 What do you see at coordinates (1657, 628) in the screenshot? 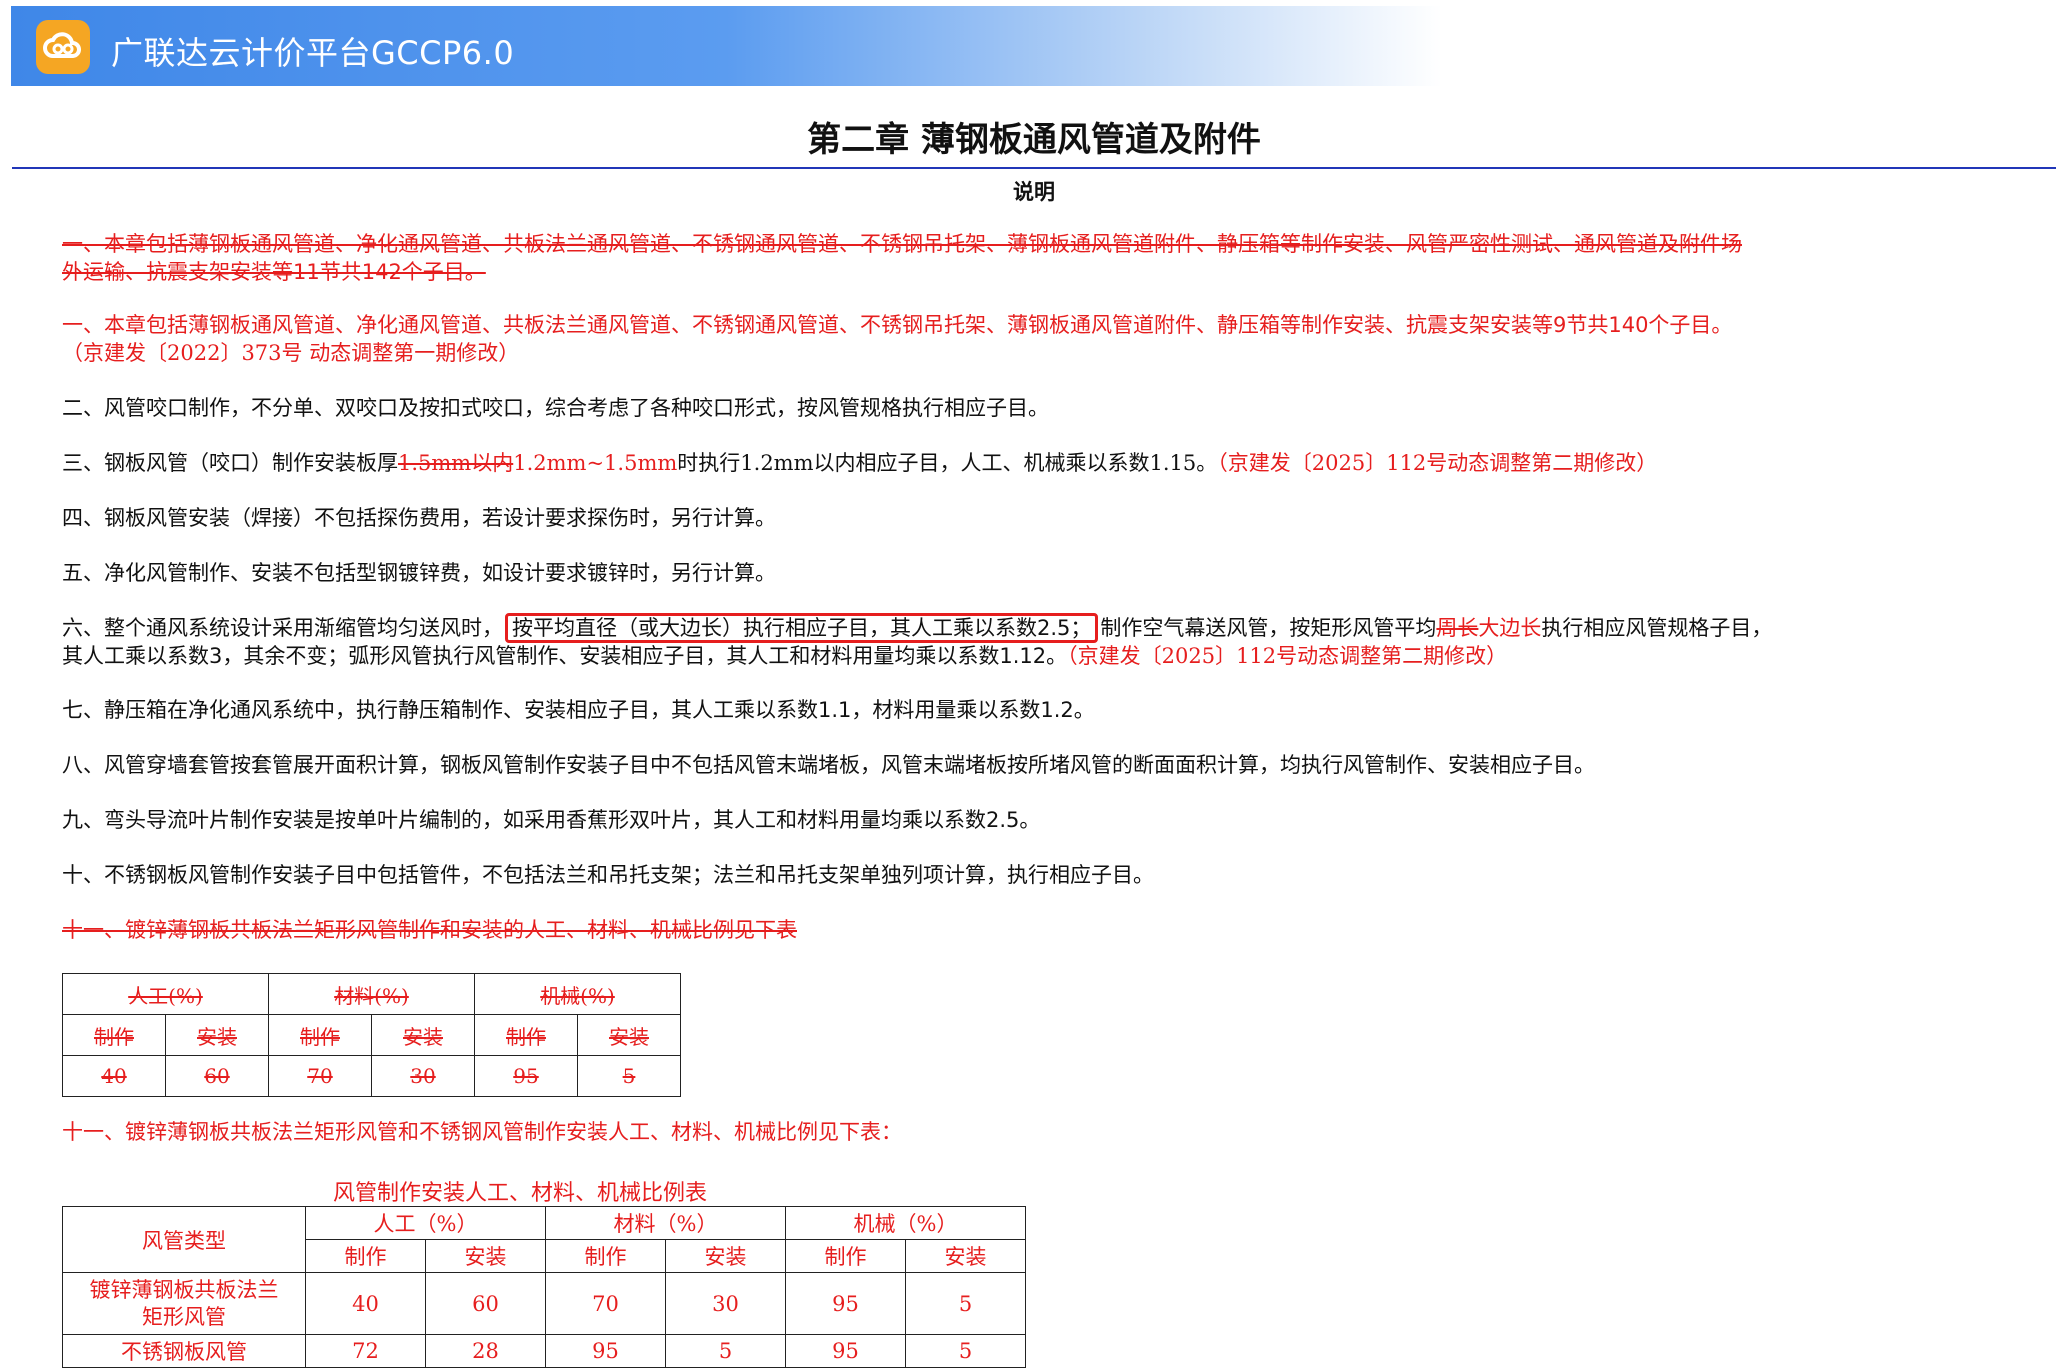
I see `paragraph-6-text: 执行相应风管规格子目，` at bounding box center [1657, 628].